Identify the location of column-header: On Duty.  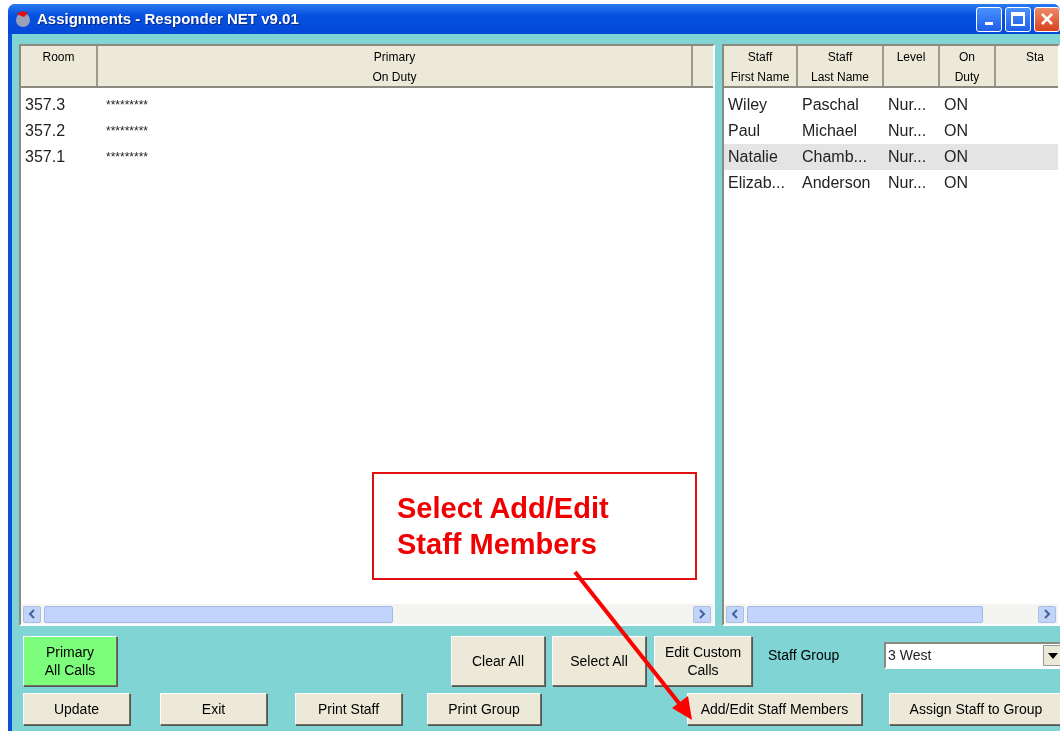
(968, 66).